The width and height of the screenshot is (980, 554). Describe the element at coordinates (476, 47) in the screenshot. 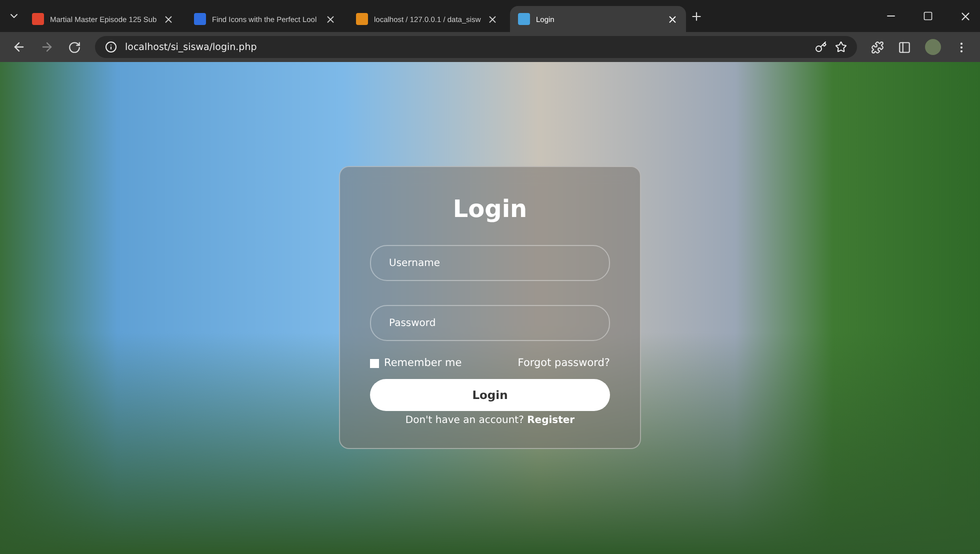

I see `address-bar: localhost/si_siswa/login.php` at that location.